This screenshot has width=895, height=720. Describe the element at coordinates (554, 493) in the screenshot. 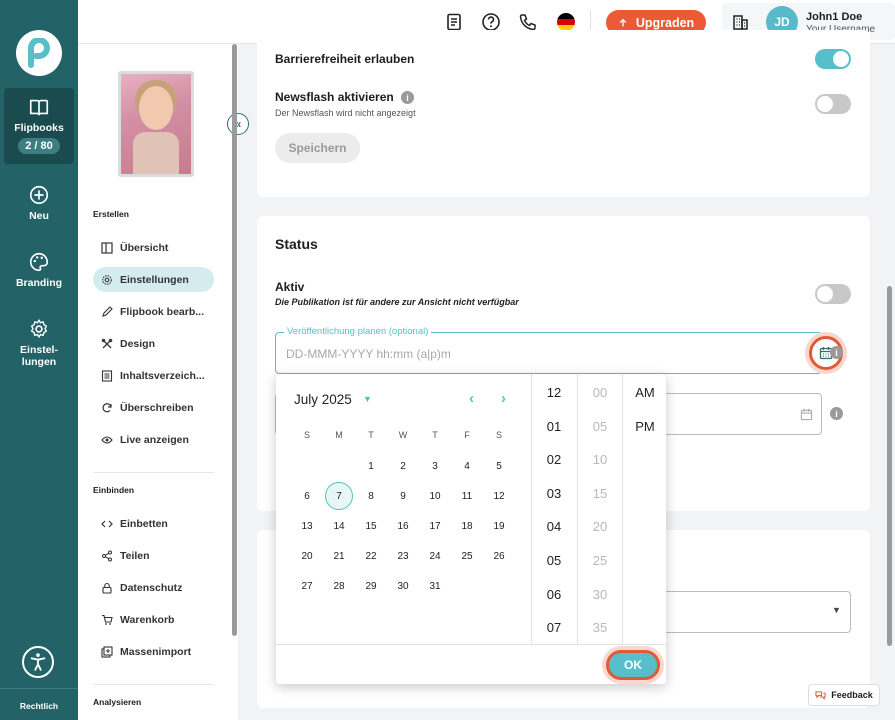

I see `hour-option: 03` at that location.